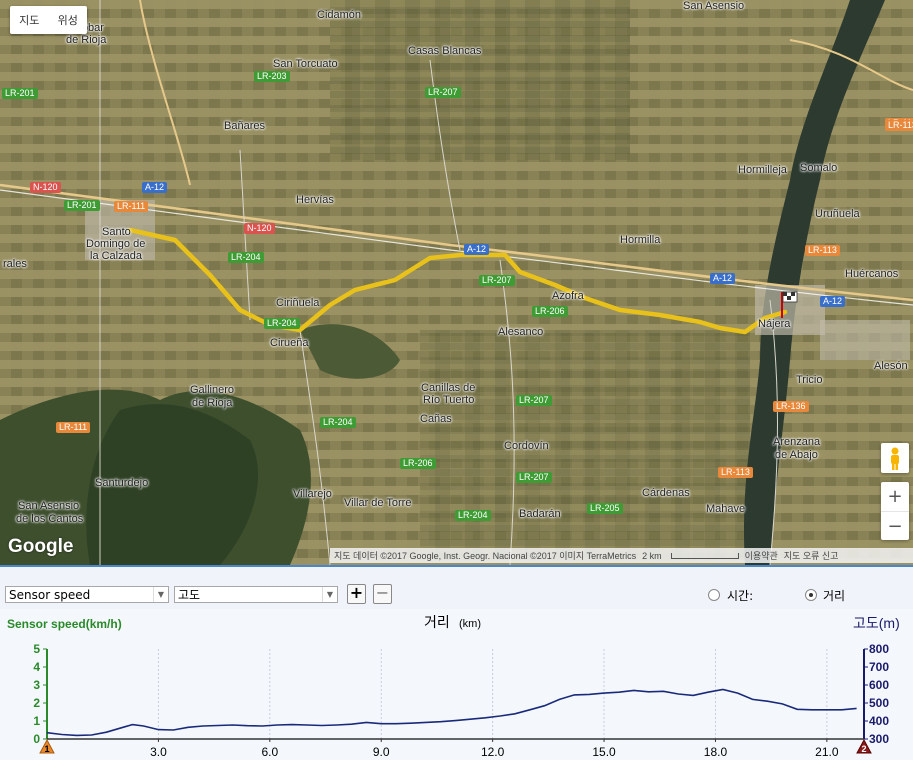 The height and width of the screenshot is (760, 913). Describe the element at coordinates (298, 303) in the screenshot. I see `place-label: Ciriñuela` at that location.